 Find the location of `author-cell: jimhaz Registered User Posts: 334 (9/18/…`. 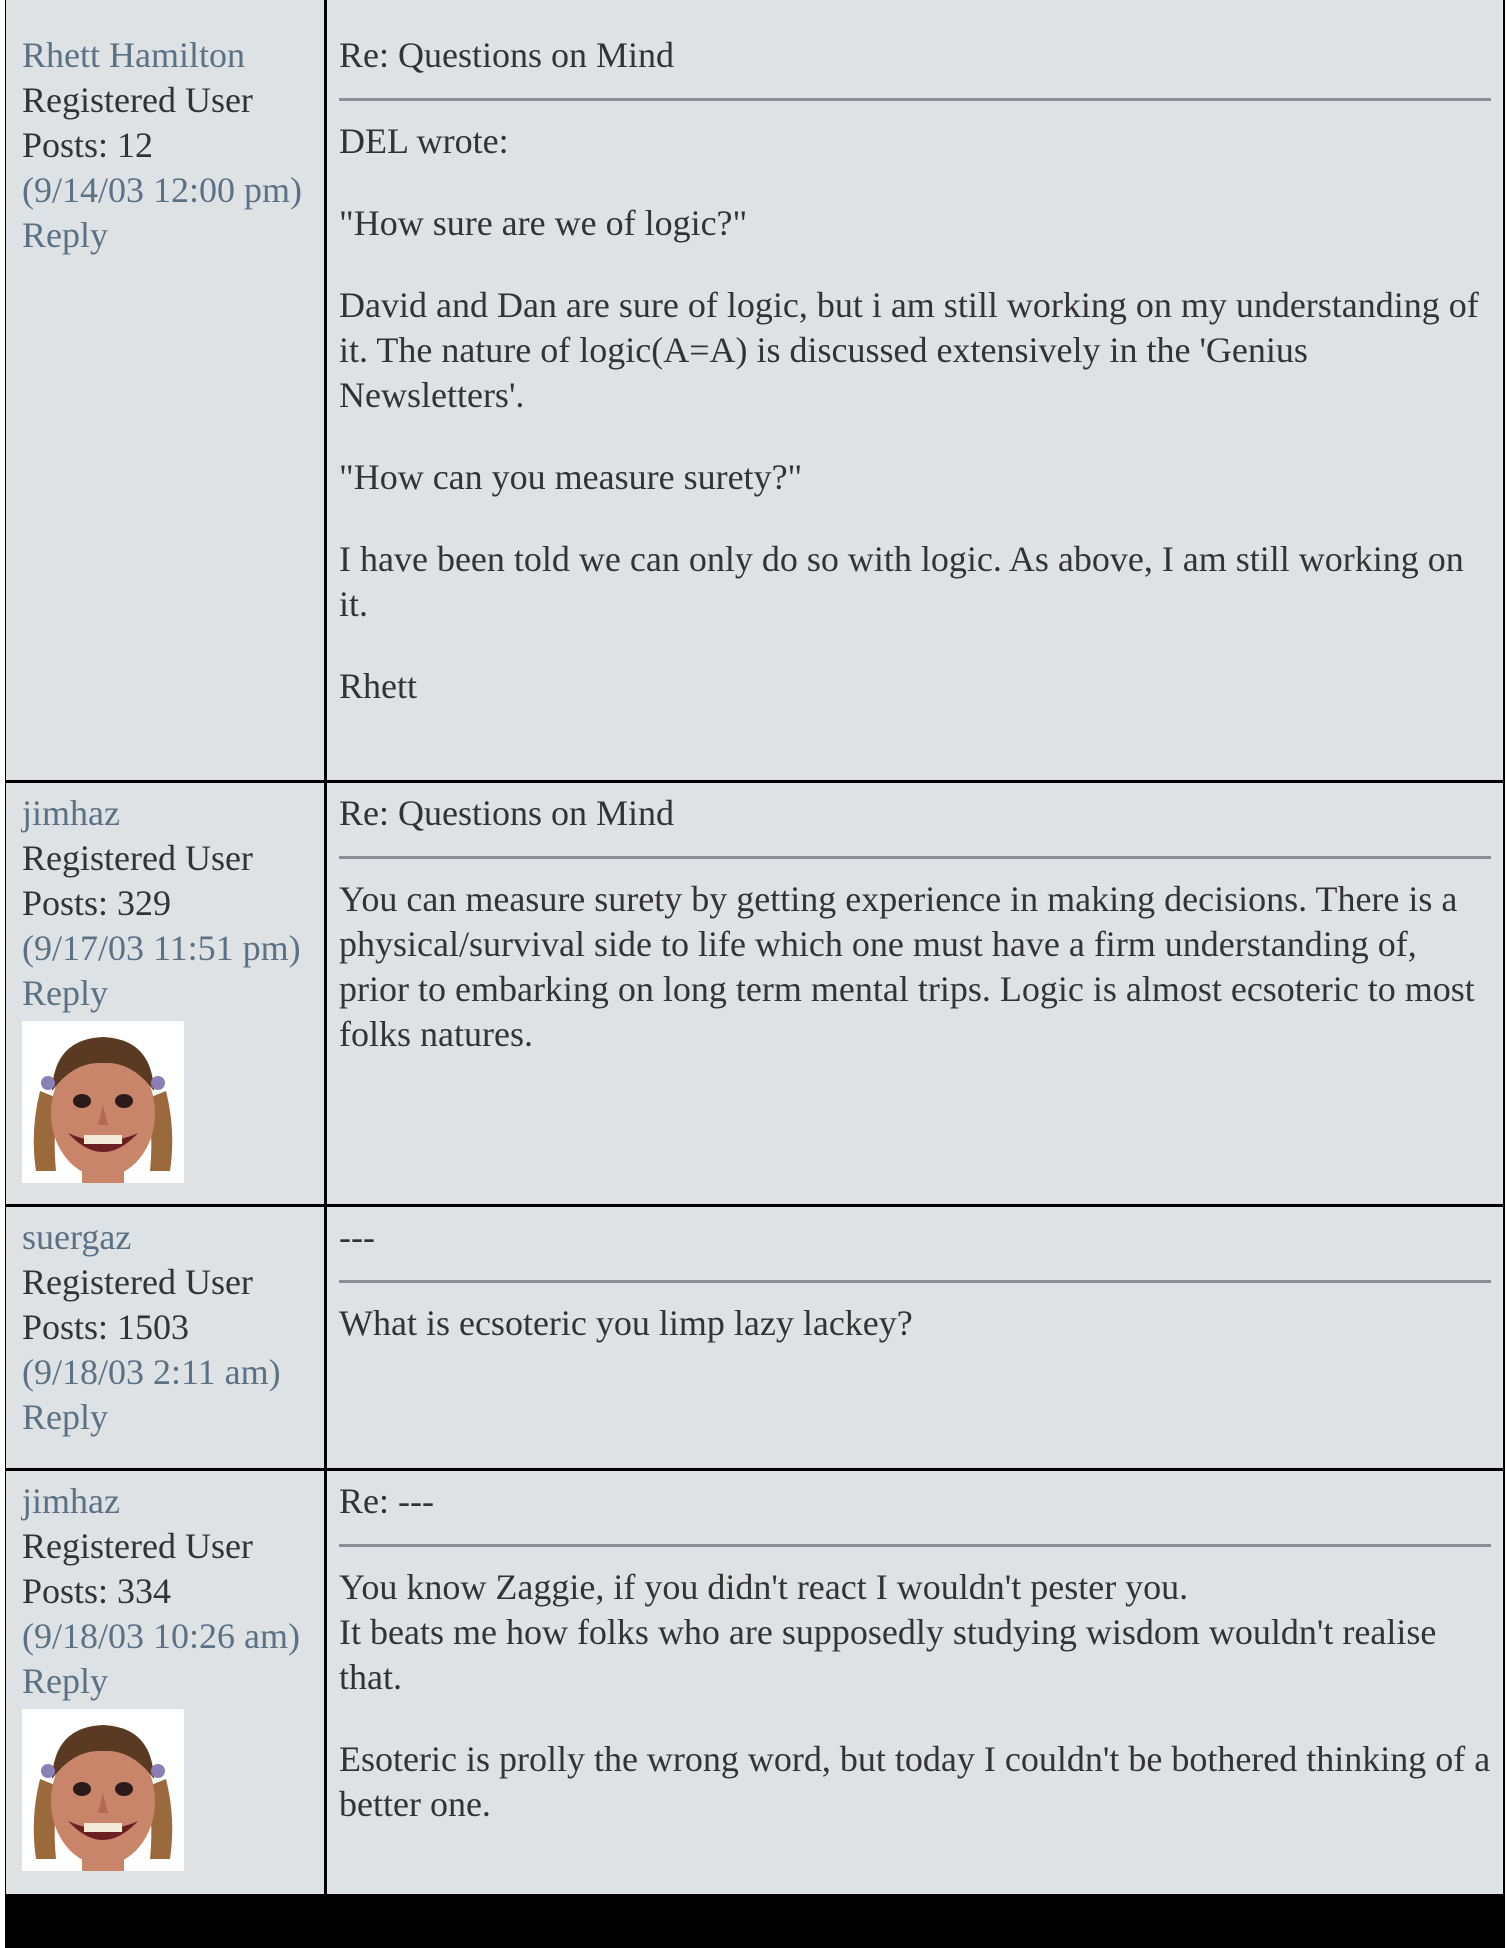

author-cell: jimhaz Registered User Posts: 334 (9/18/… is located at coordinates (165, 1682).